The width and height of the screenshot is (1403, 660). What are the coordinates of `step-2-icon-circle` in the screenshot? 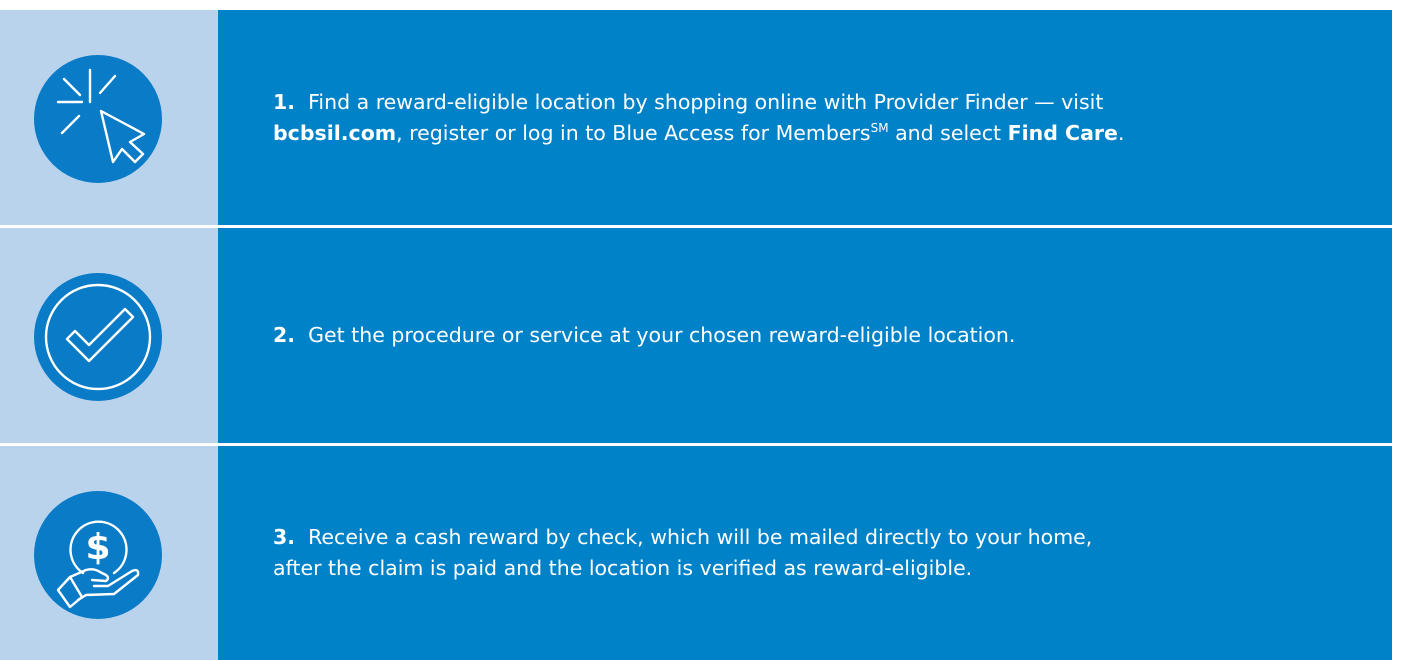 It's located at (98, 337).